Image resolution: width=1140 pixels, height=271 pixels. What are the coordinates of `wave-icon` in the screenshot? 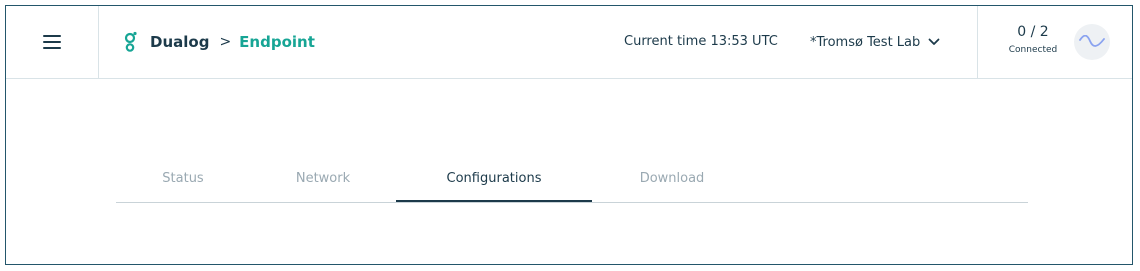 It's located at (1092, 41).